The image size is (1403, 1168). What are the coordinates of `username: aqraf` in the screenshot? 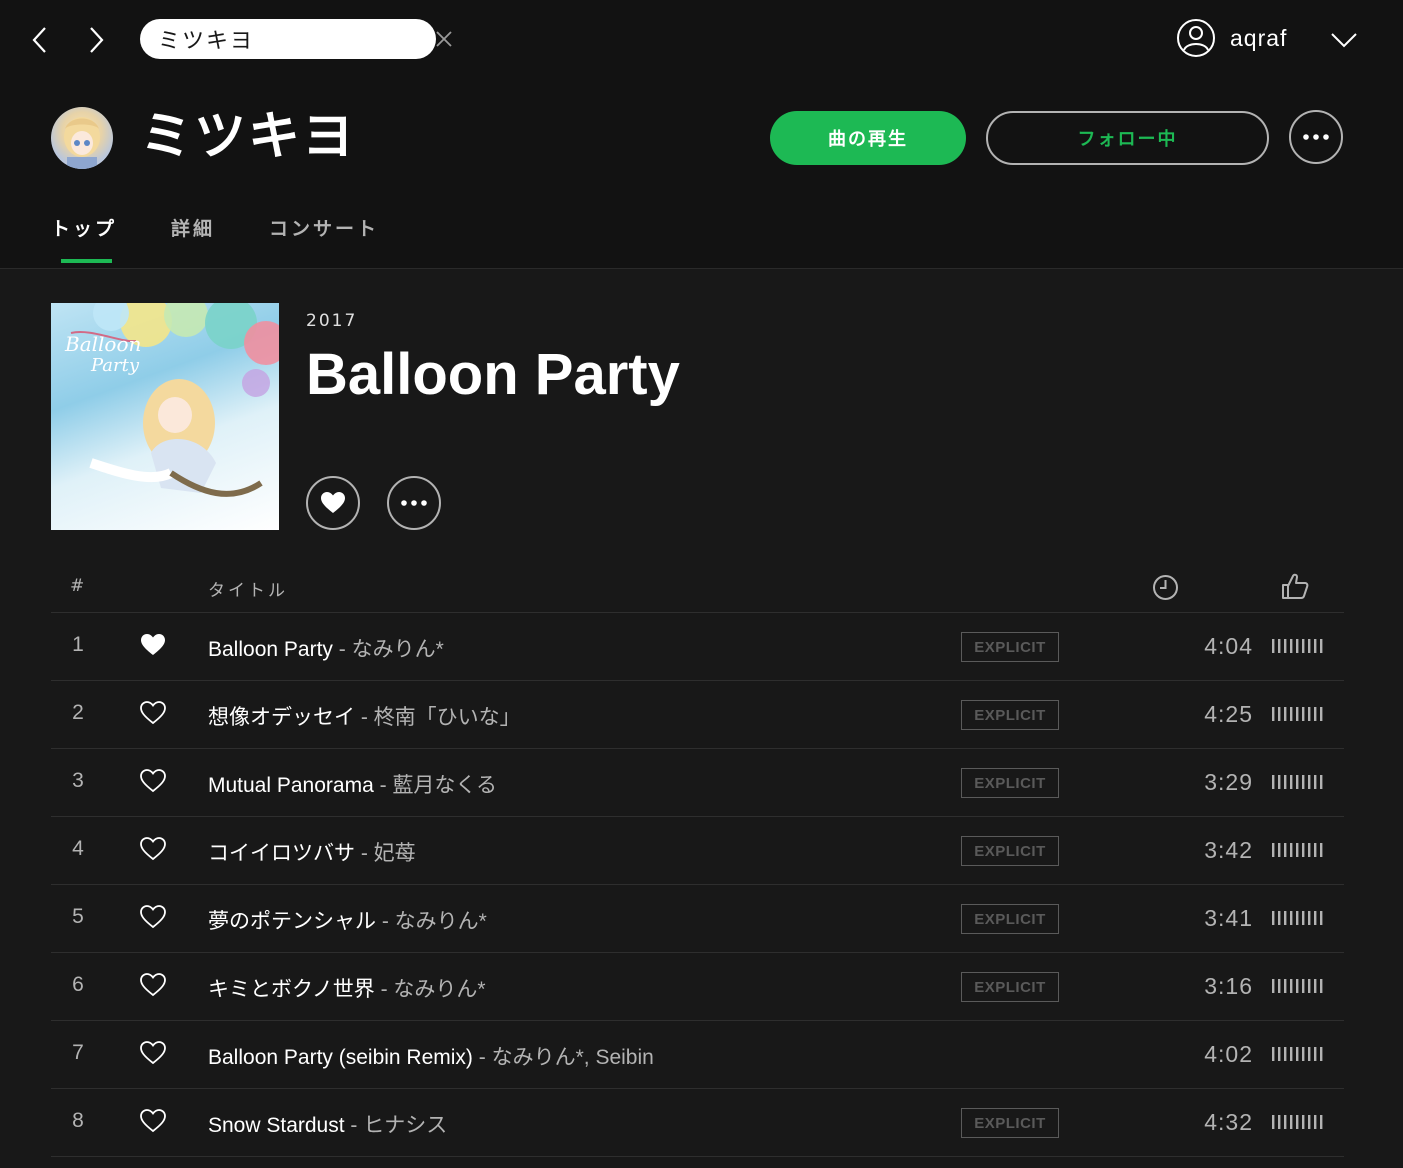 It's located at (1259, 37).